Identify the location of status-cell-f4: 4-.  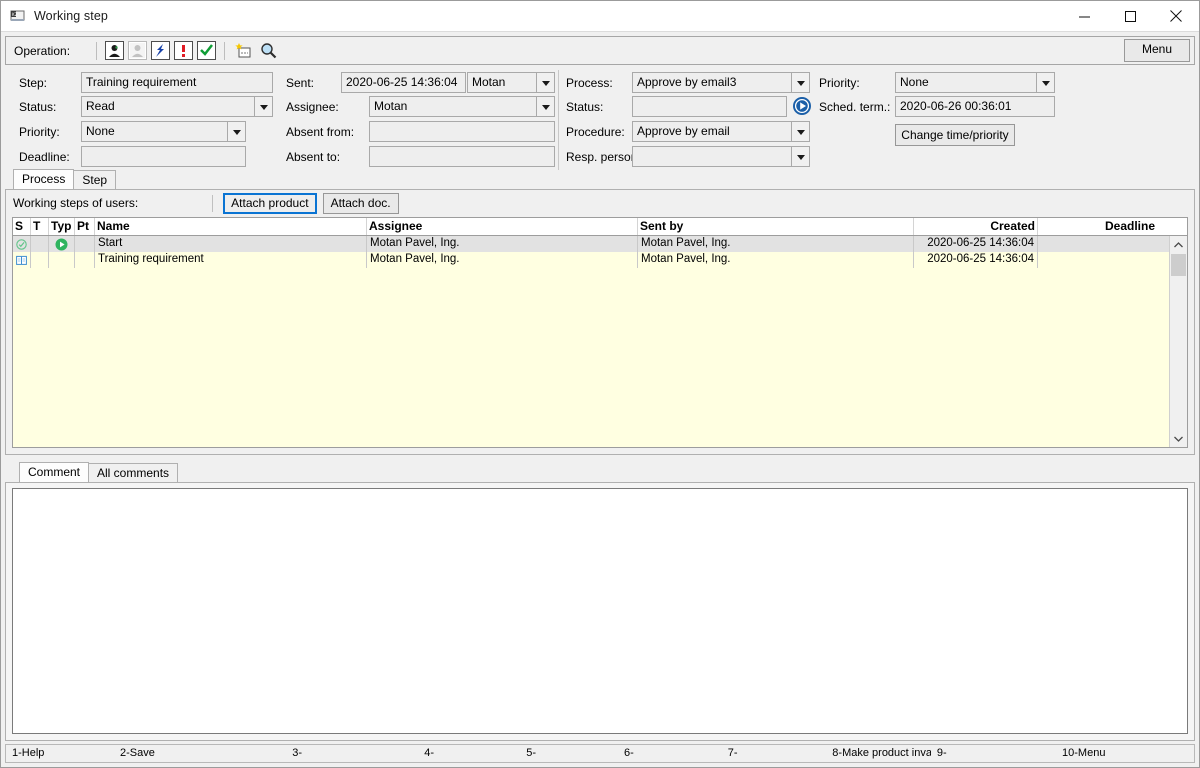
(469, 753).